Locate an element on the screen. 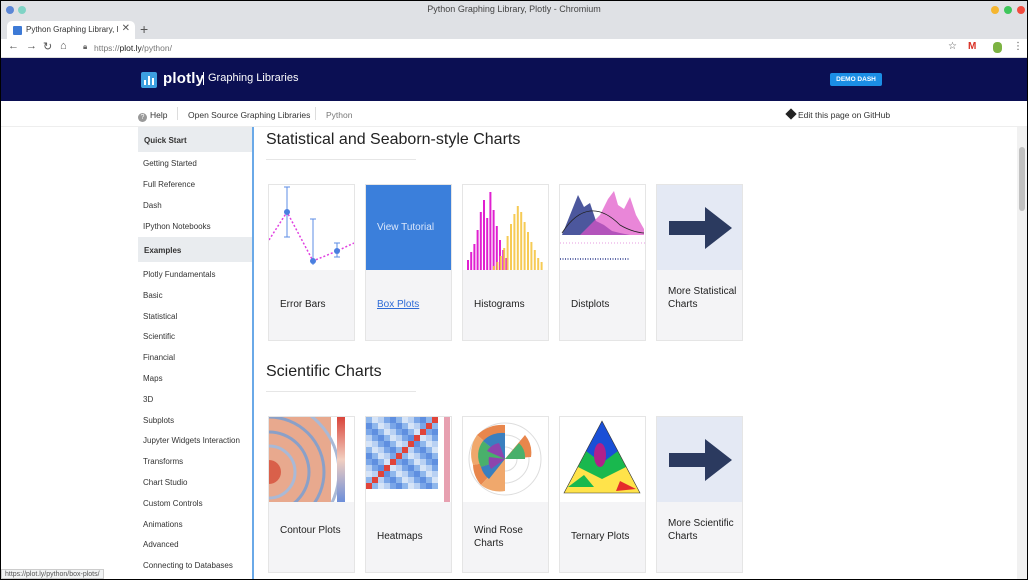  card-label: More Statistical Charts is located at coordinates (703, 298).